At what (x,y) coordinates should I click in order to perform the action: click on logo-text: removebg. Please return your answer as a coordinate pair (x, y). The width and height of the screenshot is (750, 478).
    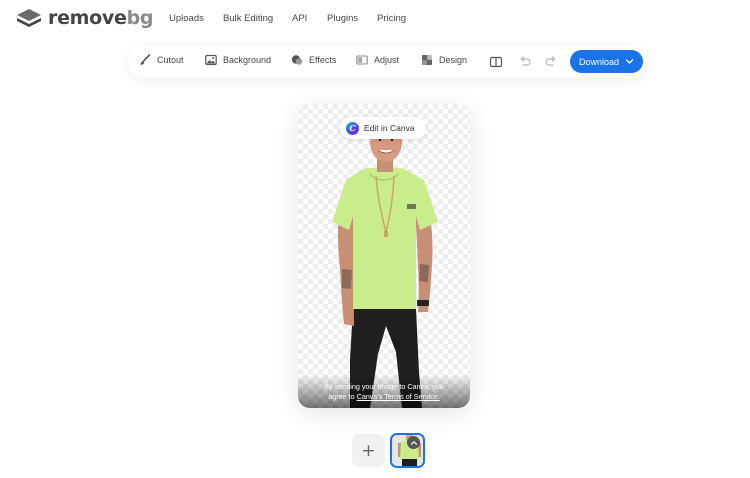
    Looking at the image, I should click on (101, 18).